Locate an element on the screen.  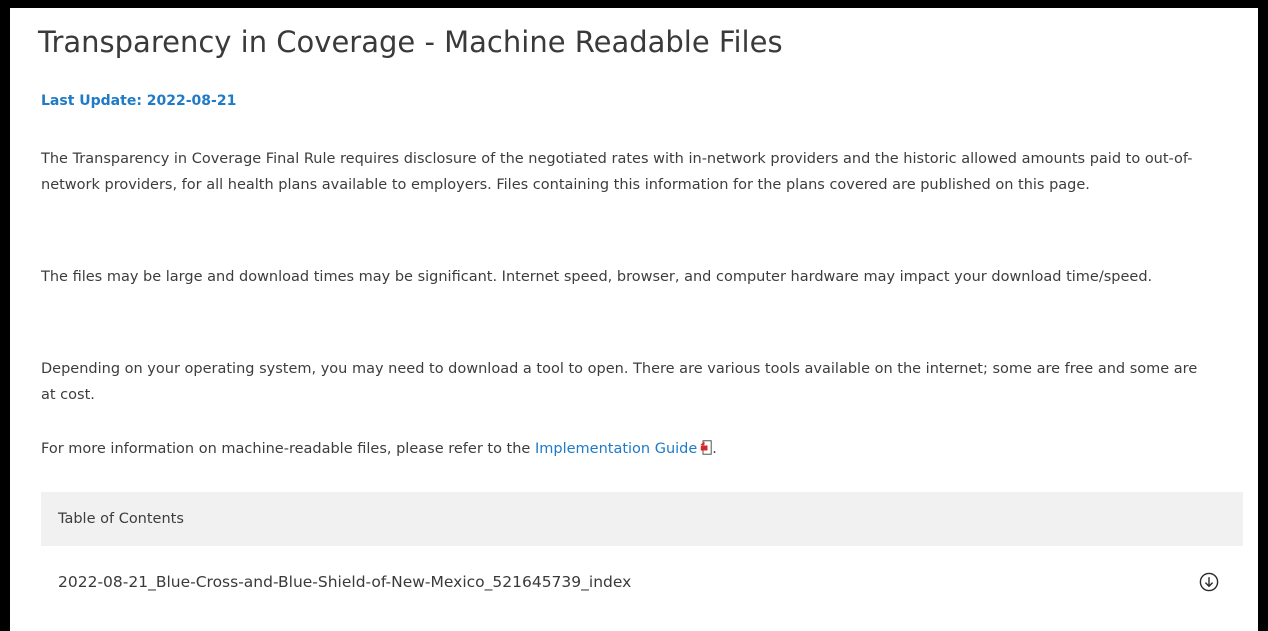
download-icon is located at coordinates (1209, 582).